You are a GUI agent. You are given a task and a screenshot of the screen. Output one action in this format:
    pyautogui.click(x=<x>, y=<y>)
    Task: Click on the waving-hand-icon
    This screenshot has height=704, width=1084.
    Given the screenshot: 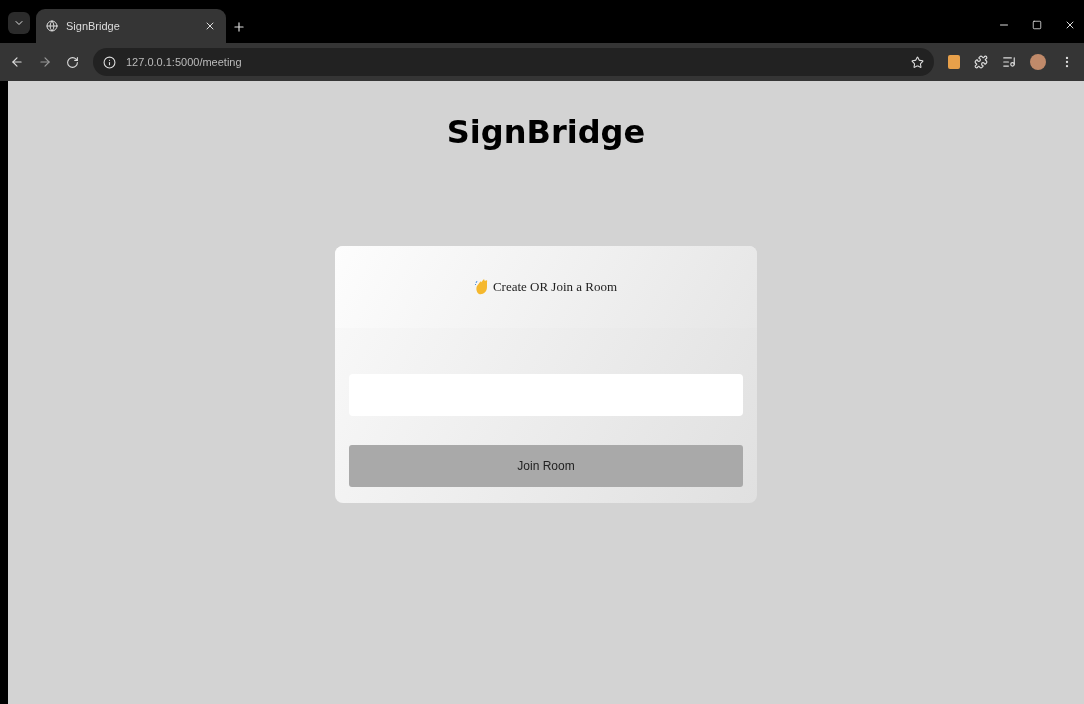 What is the action you would take?
    pyautogui.click(x=481, y=287)
    